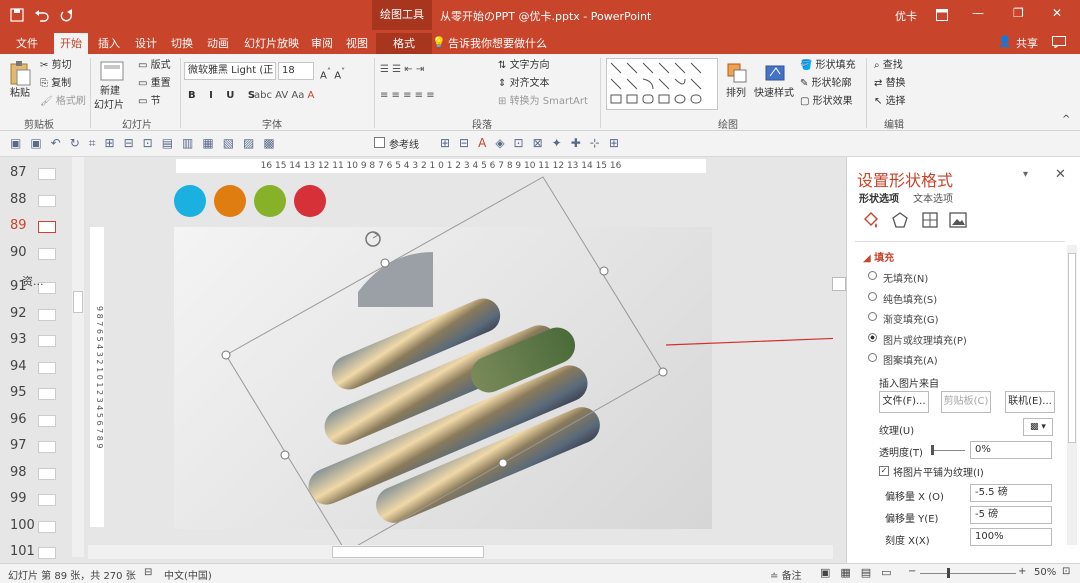  What do you see at coordinates (884, 471) in the screenshot?
I see `tile-checkbox: ✓` at bounding box center [884, 471].